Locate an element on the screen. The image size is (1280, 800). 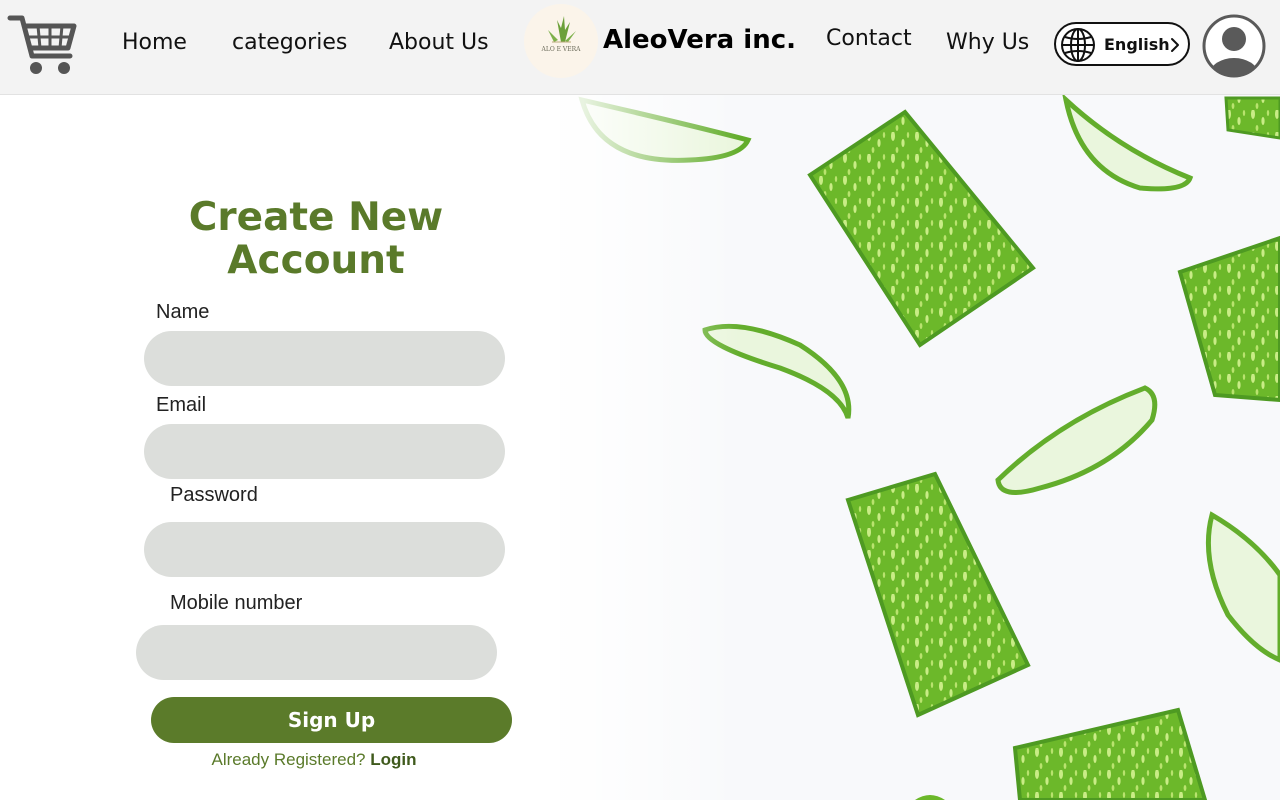
mobile-number-input is located at coordinates (316, 652).